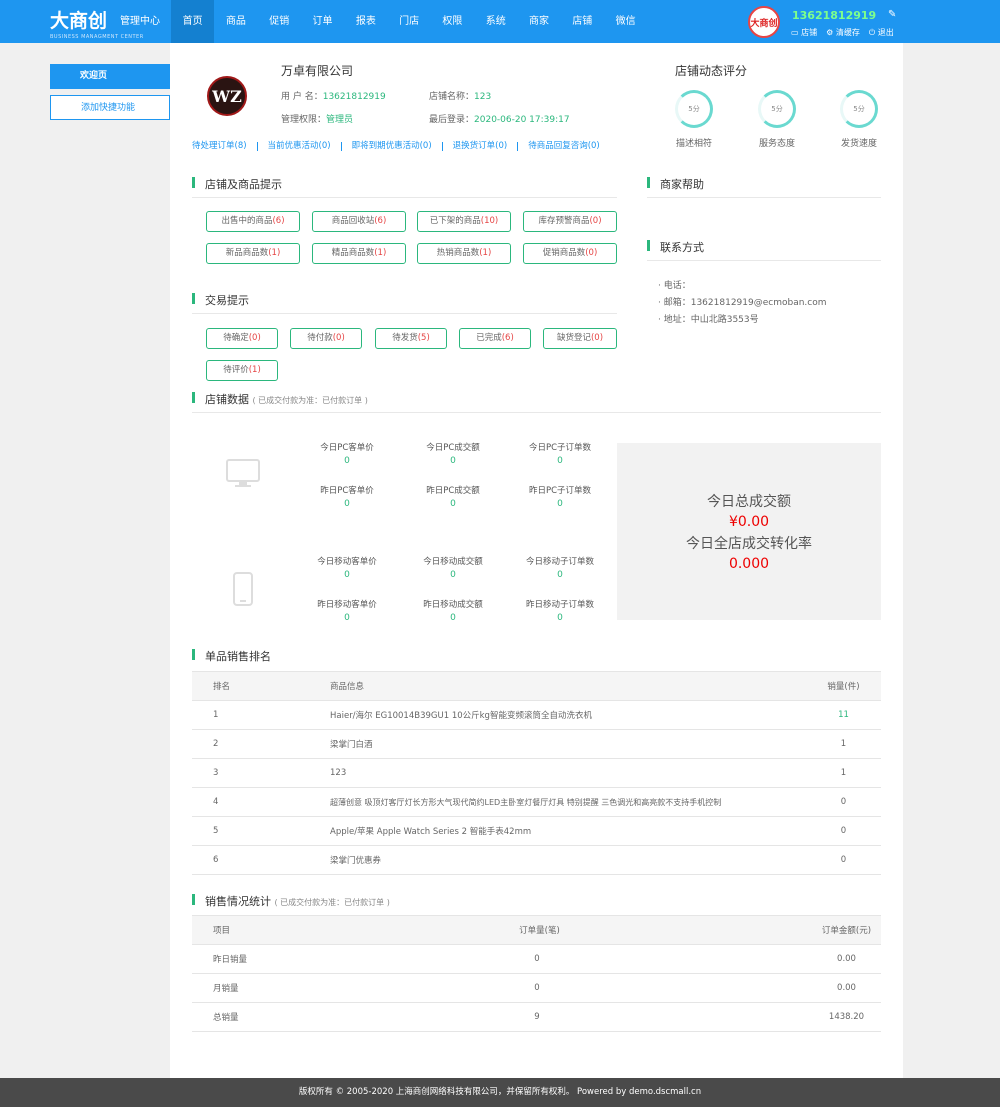  What do you see at coordinates (538, 21) in the screenshot?
I see `nav-merchants: 商家` at bounding box center [538, 21].